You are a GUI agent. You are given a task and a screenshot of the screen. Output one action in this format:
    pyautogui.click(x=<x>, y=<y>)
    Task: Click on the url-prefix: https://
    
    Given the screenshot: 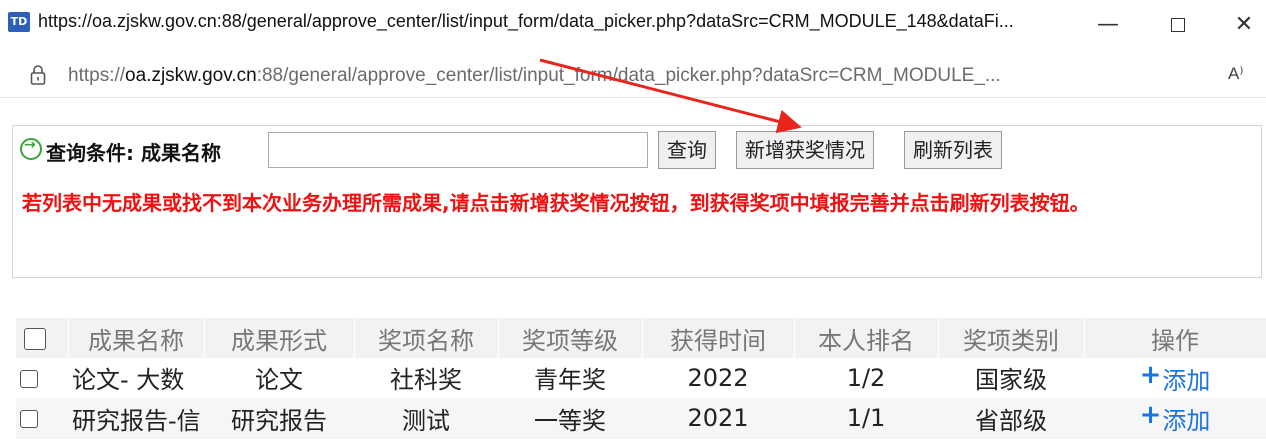 What is the action you would take?
    pyautogui.click(x=97, y=75)
    